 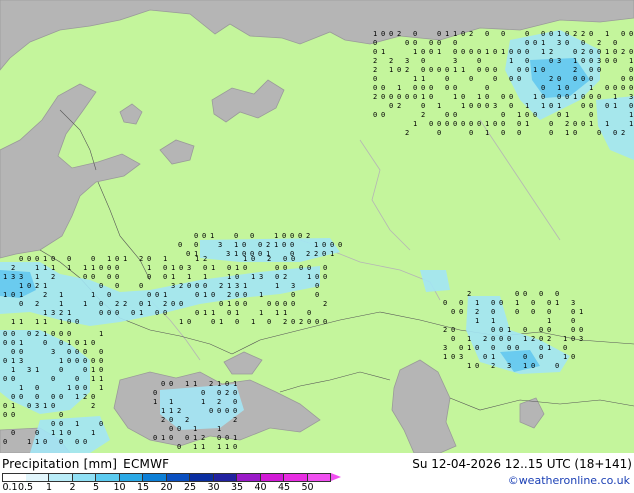 I want to click on legend-tick-label: 0.5, so click(x=25, y=487).